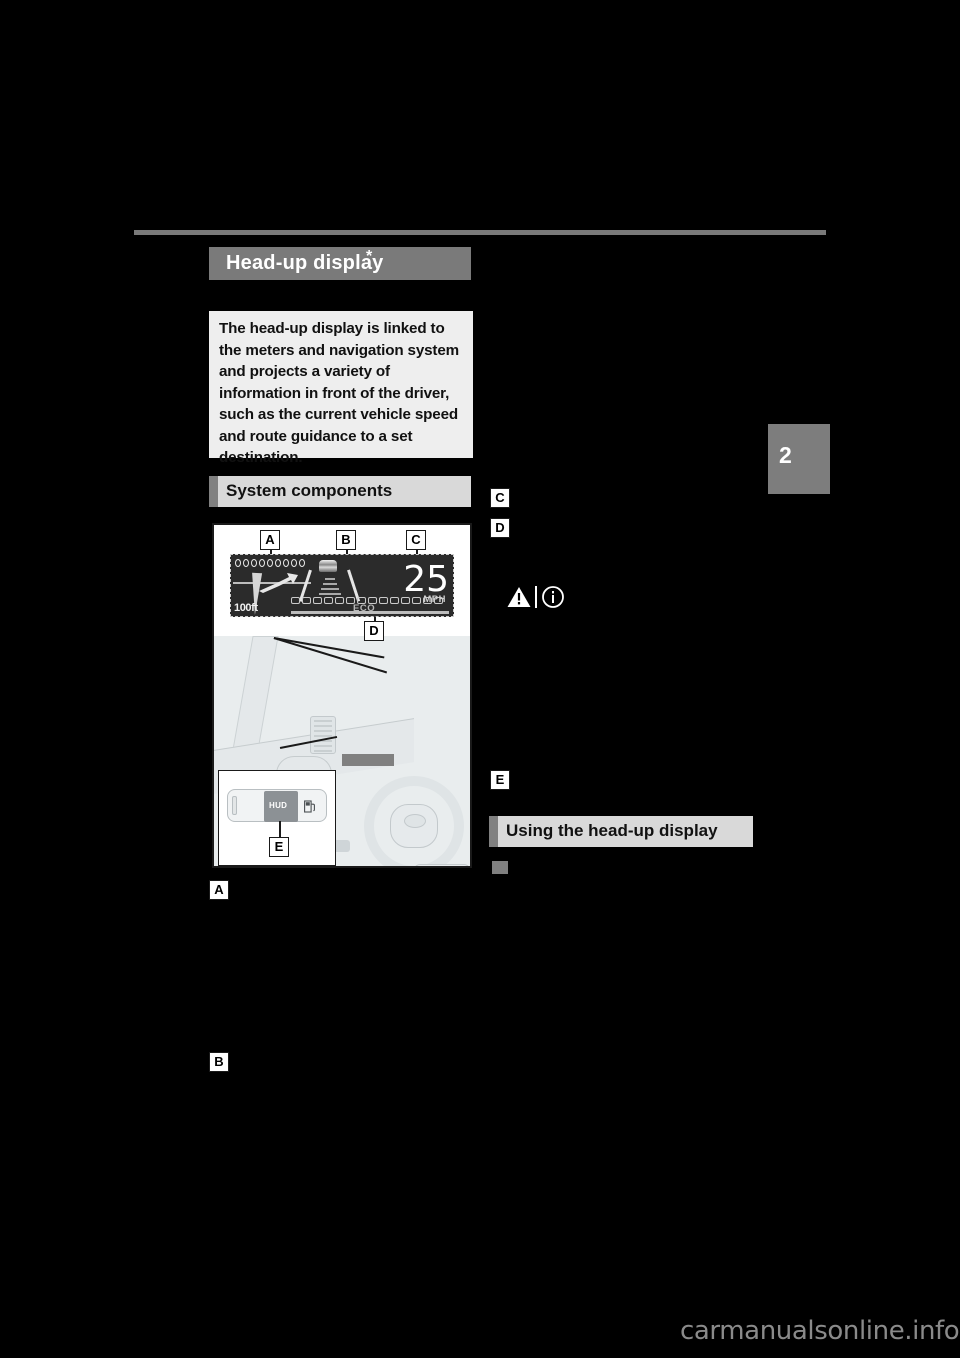 Image resolution: width=960 pixels, height=1358 pixels. I want to click on callout-b-illustration: B, so click(346, 540).